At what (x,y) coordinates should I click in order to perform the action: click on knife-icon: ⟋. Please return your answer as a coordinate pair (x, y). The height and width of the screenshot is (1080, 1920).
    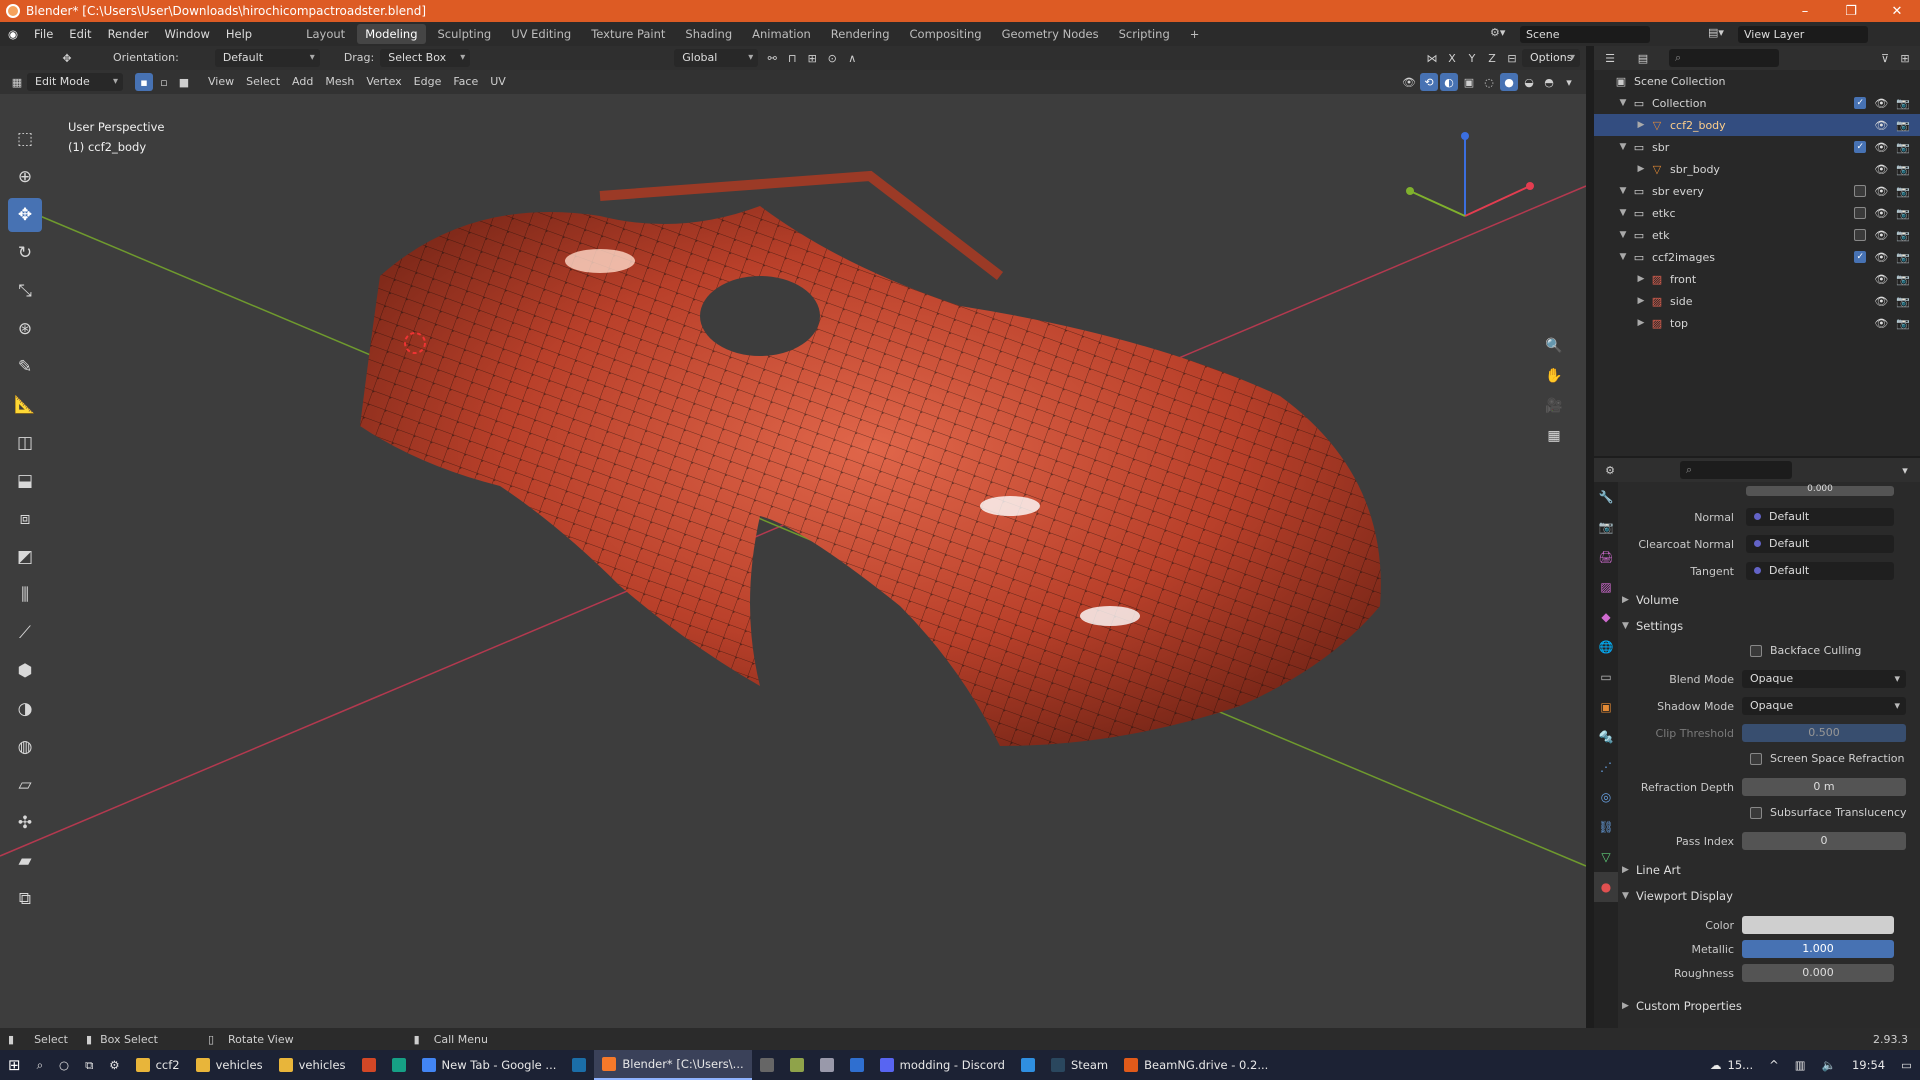
    Looking at the image, I should click on (25, 633).